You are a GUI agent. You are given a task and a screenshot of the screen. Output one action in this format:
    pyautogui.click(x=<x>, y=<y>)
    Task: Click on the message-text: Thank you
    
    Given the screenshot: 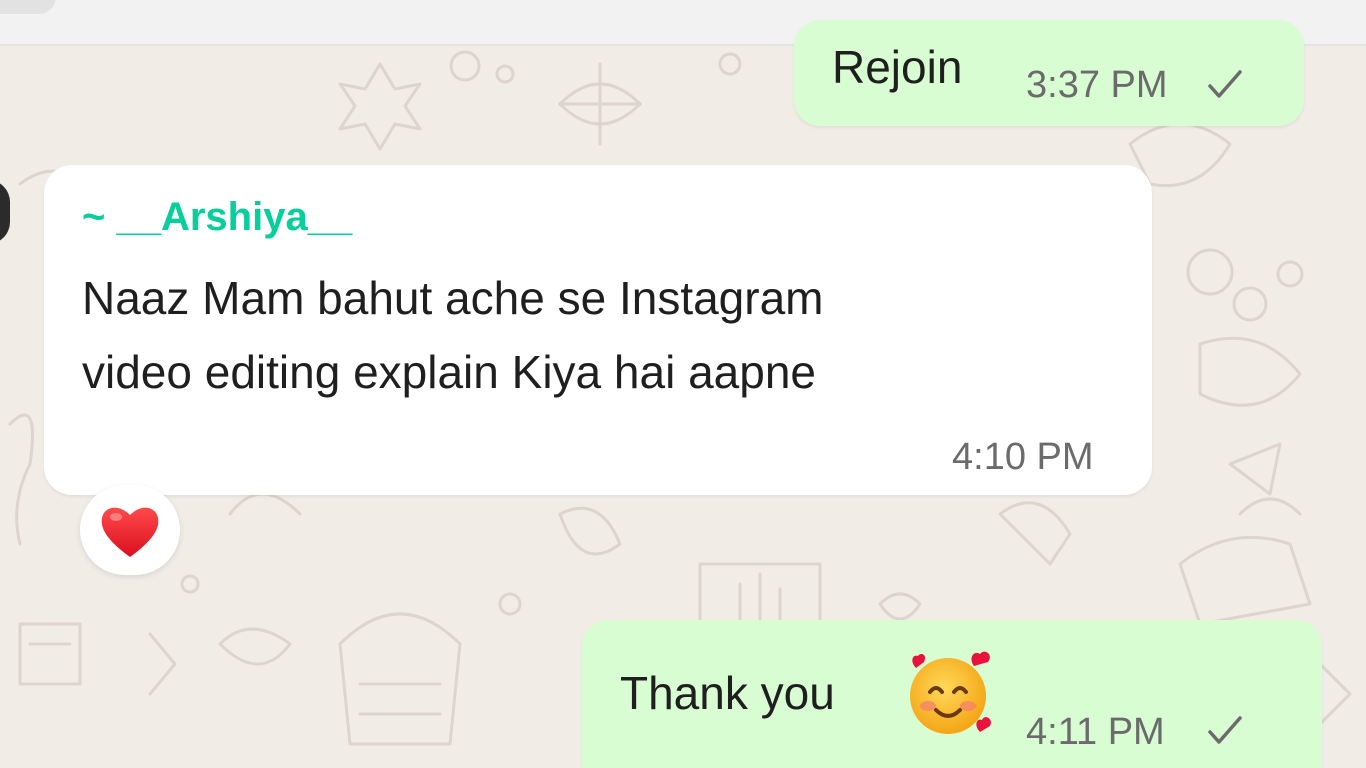 What is the action you would take?
    pyautogui.click(x=727, y=693)
    